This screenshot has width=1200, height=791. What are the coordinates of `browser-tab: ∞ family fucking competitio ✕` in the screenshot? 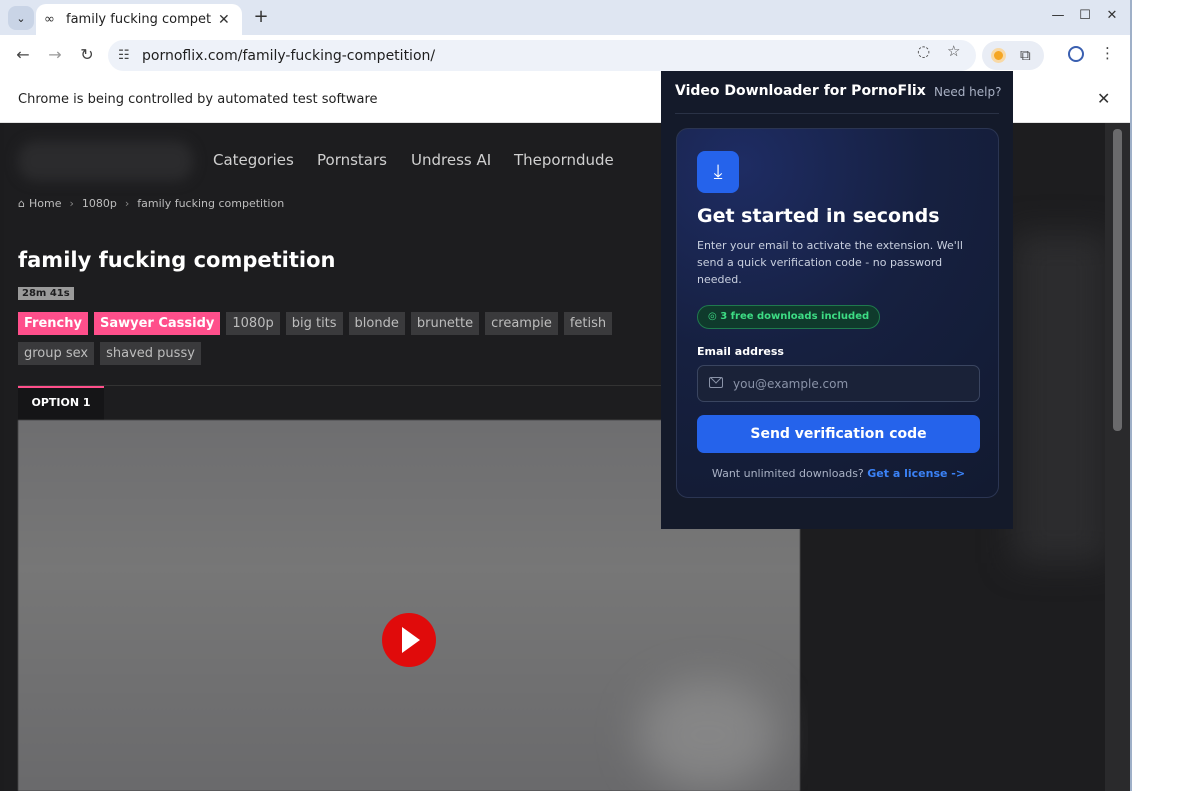 It's located at (139, 19).